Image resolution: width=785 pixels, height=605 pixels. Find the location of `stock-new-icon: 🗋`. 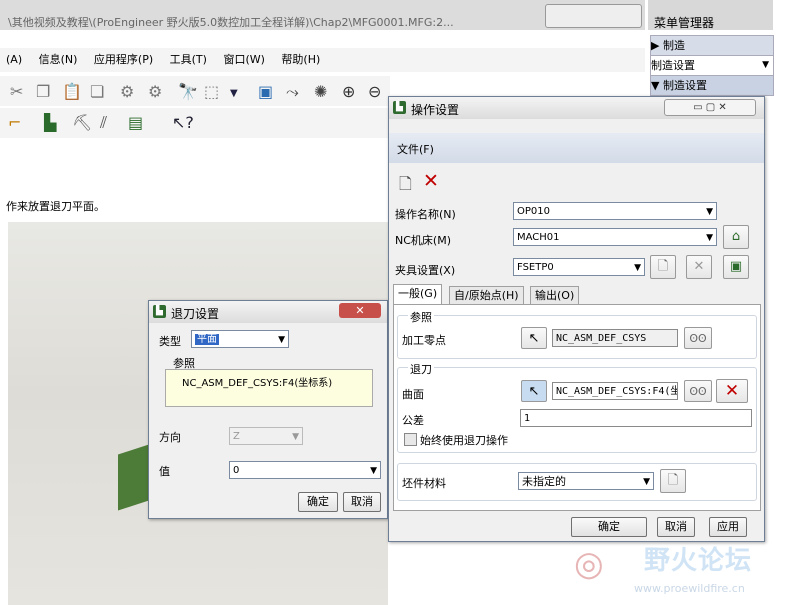

stock-new-icon: 🗋 is located at coordinates (673, 481).